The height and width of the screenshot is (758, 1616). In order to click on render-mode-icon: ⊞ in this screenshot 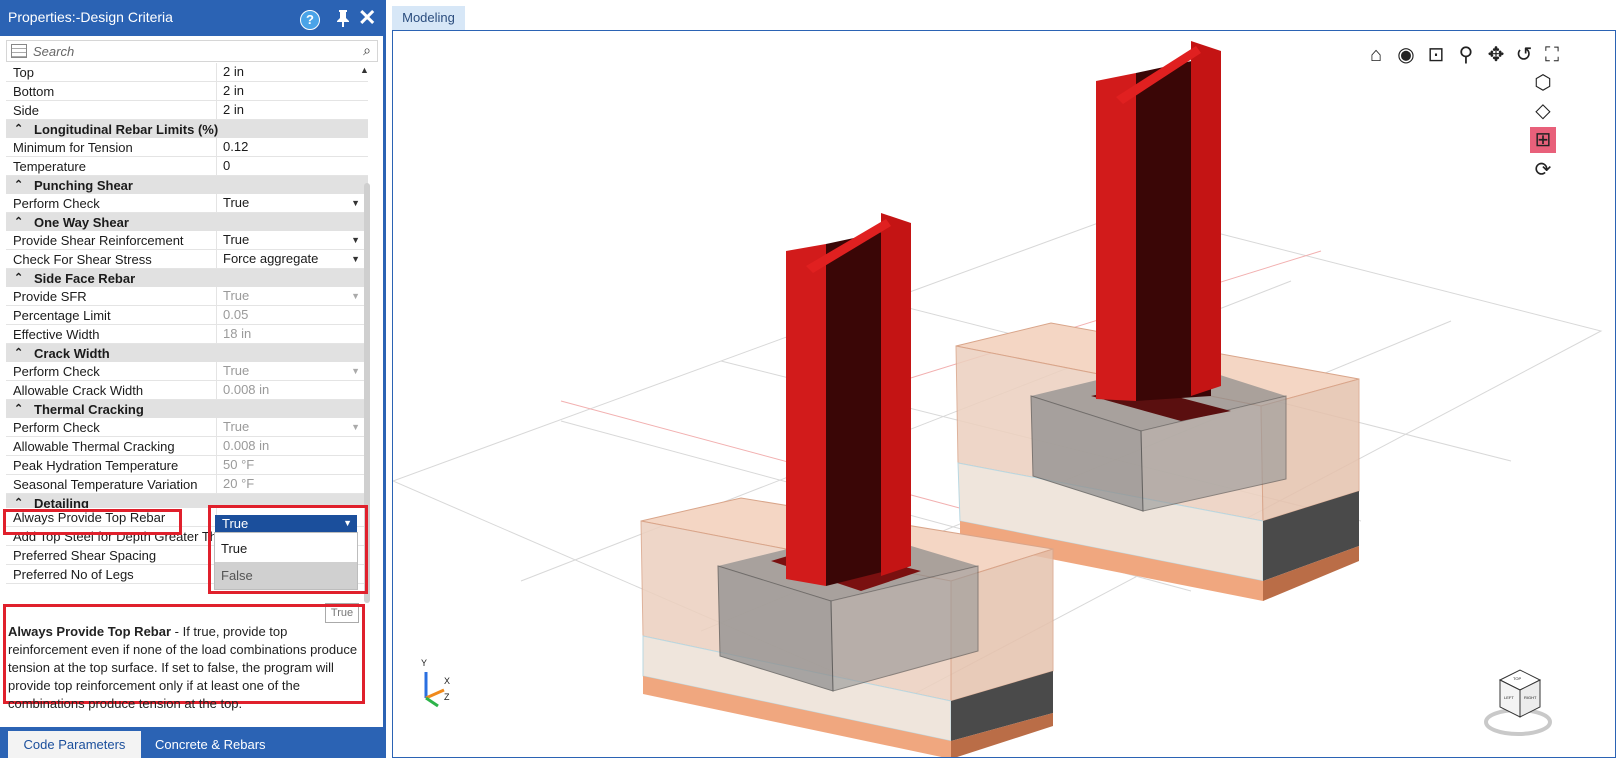, I will do `click(1543, 140)`.